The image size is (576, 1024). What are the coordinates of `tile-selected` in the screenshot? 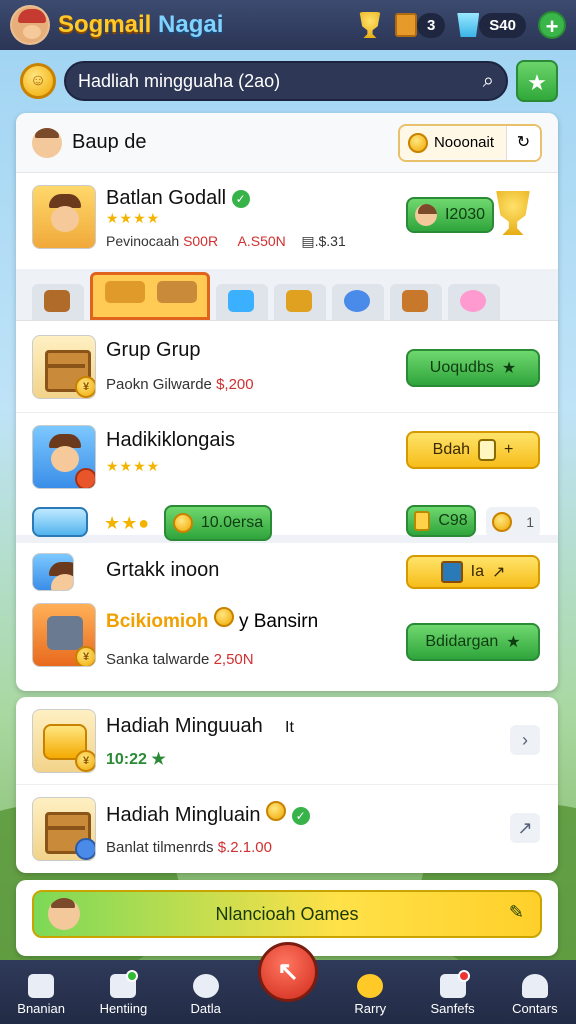 It's located at (150, 296).